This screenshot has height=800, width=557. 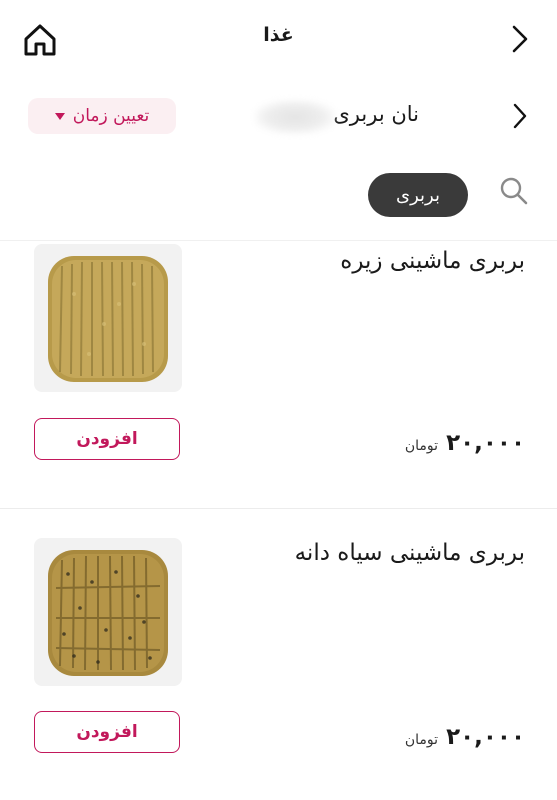 I want to click on search-button, so click(x=514, y=191).